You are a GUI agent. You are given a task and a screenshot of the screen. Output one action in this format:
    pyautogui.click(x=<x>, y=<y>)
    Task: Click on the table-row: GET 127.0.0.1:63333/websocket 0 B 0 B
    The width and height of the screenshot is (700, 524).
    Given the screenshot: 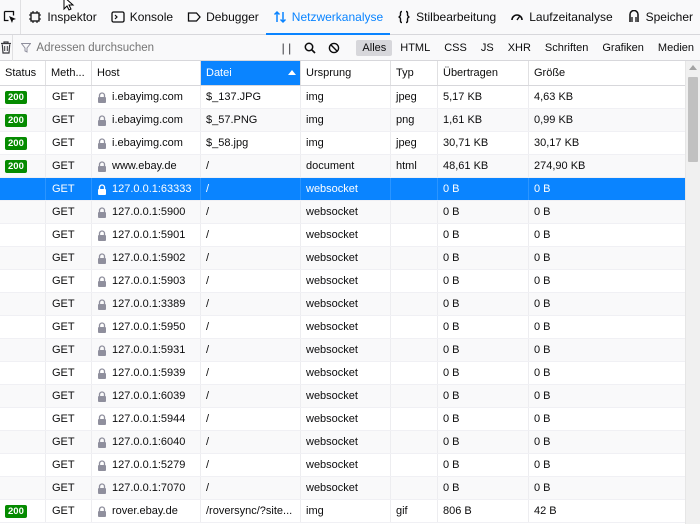 What is the action you would take?
    pyautogui.click(x=342, y=189)
    